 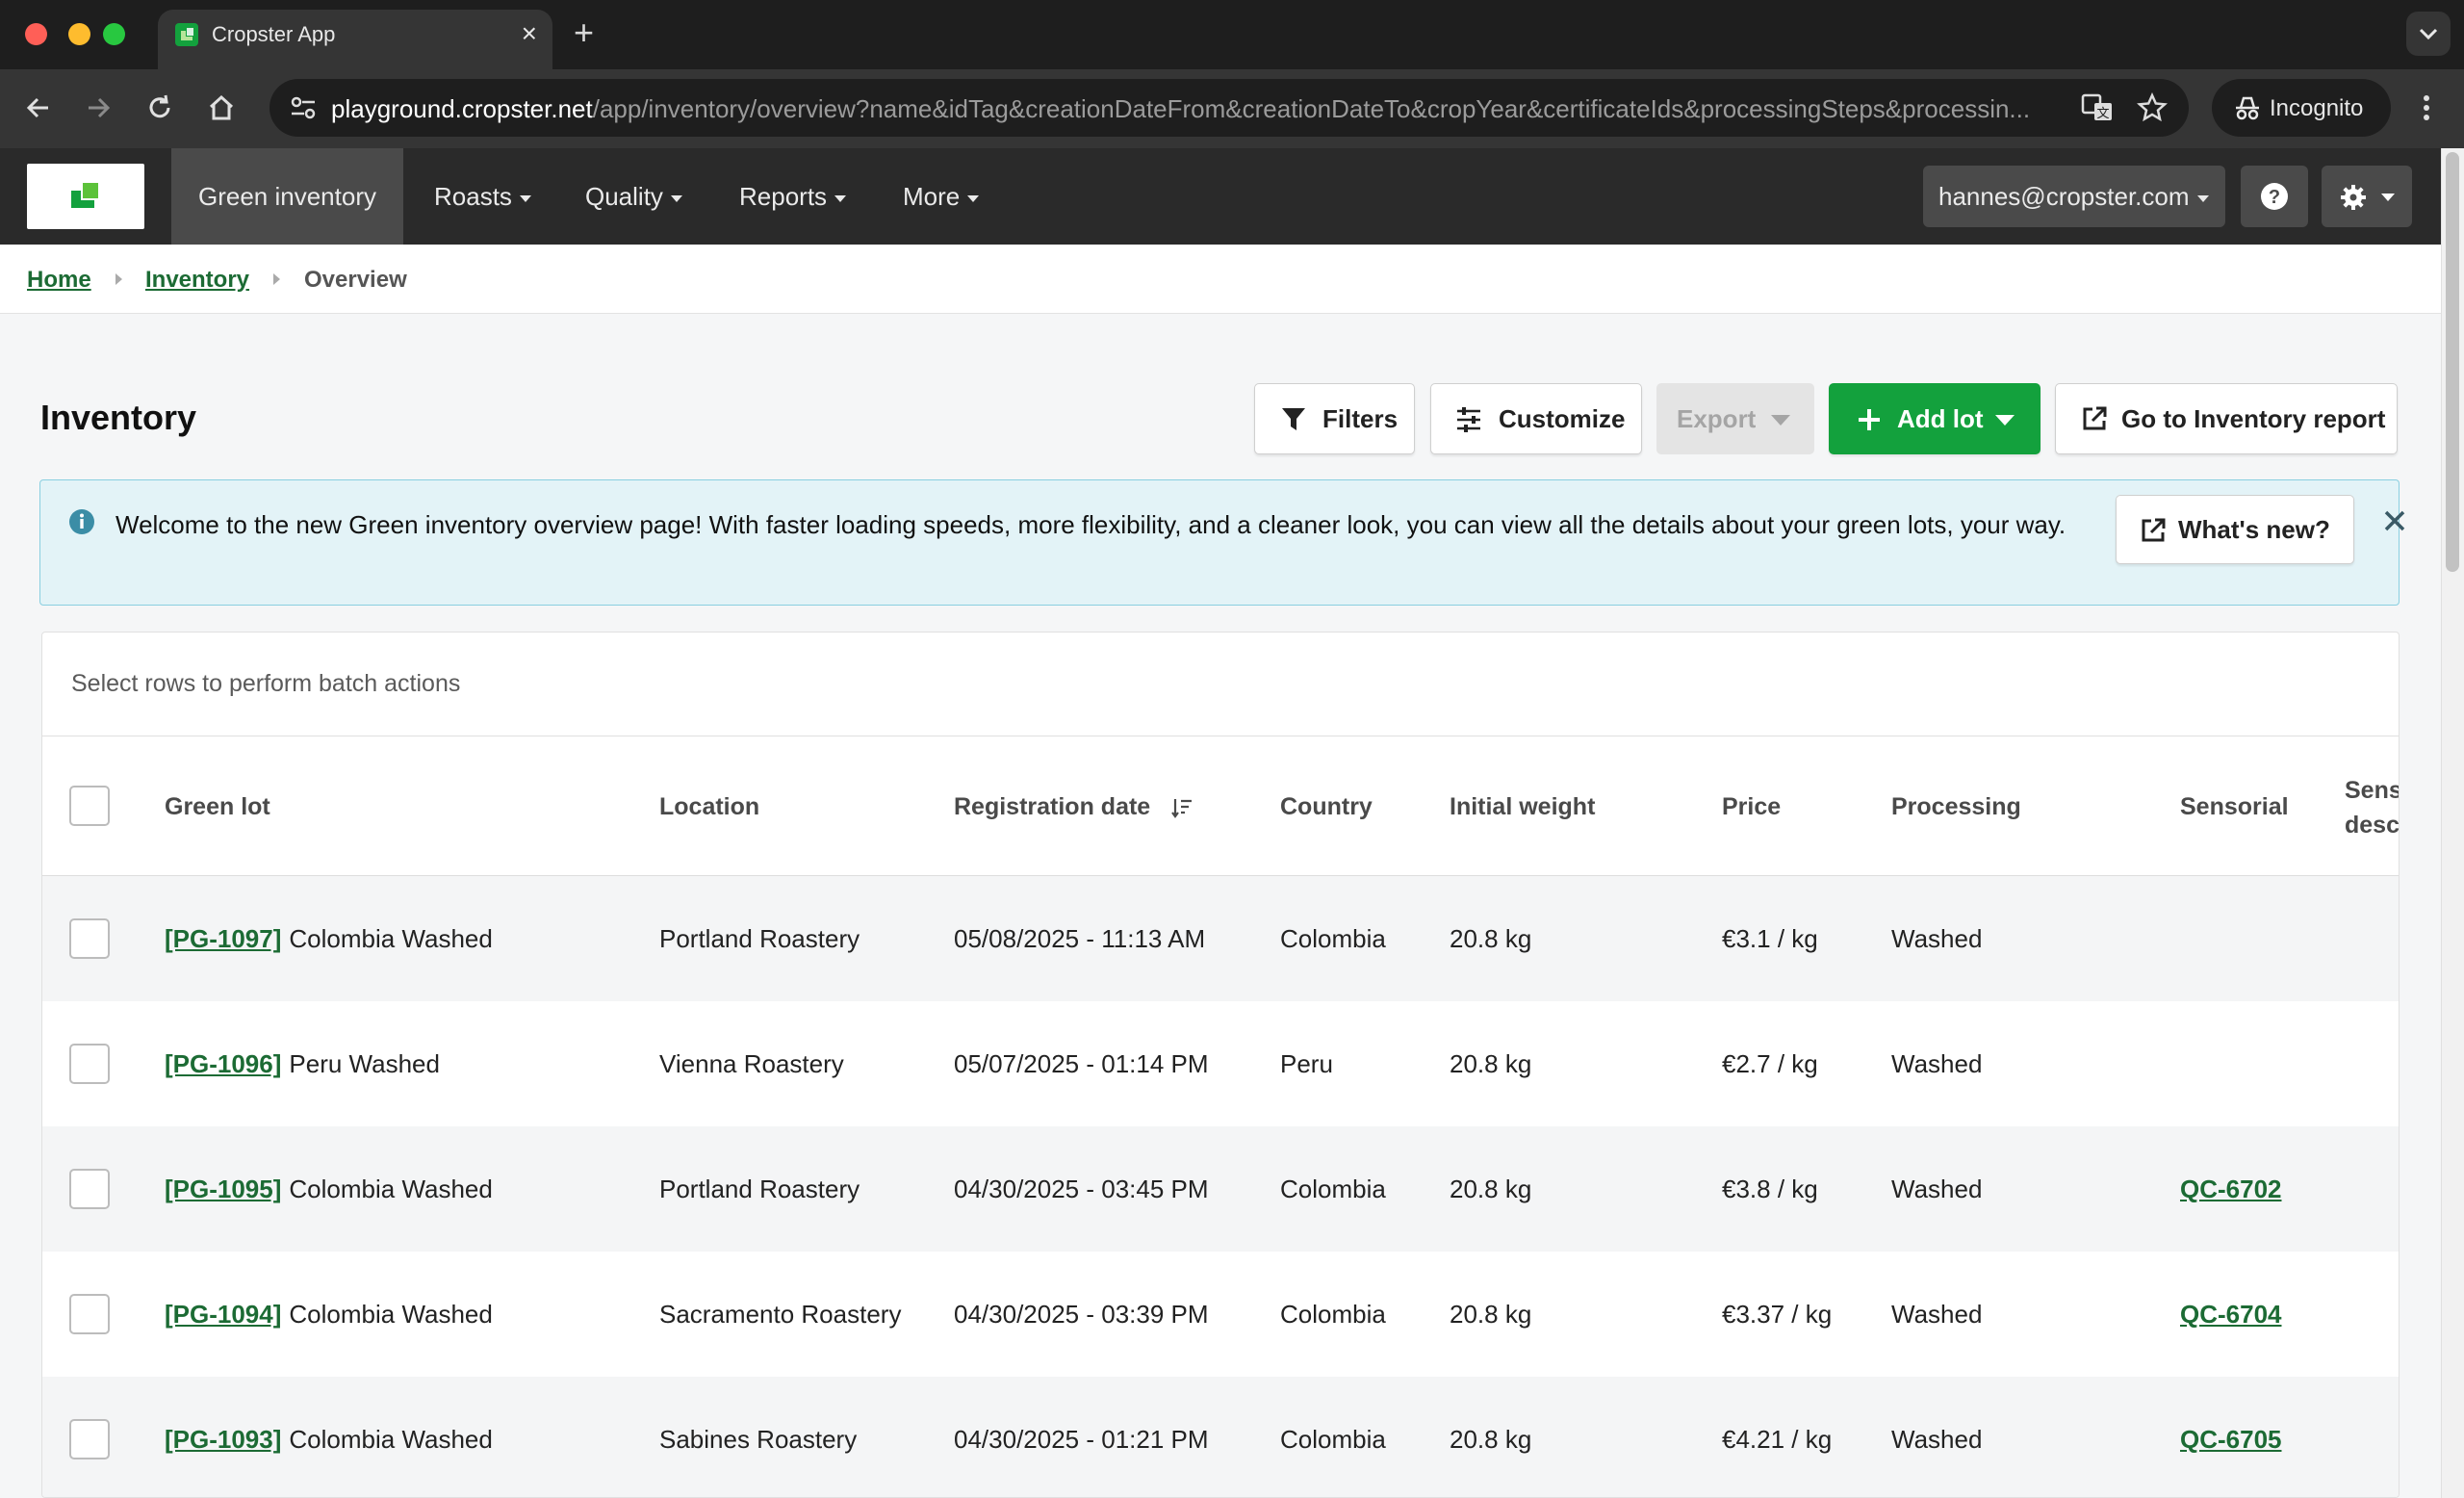 I want to click on page-title: Inventory, so click(x=118, y=418).